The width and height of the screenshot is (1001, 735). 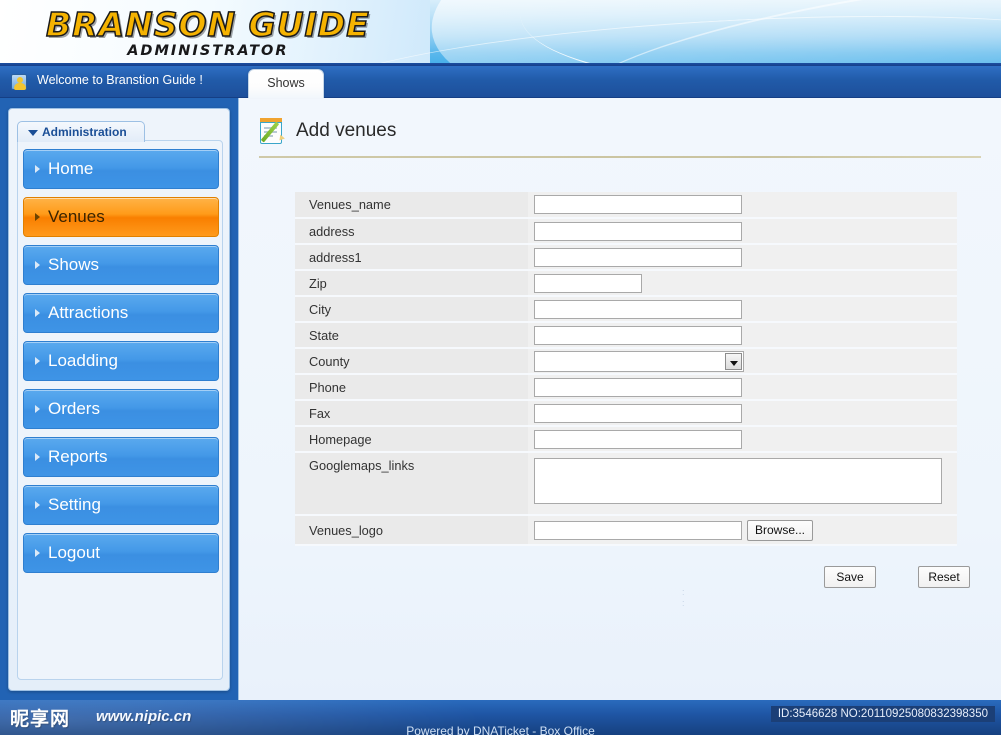 What do you see at coordinates (411, 335) in the screenshot?
I see `field-label: State` at bounding box center [411, 335].